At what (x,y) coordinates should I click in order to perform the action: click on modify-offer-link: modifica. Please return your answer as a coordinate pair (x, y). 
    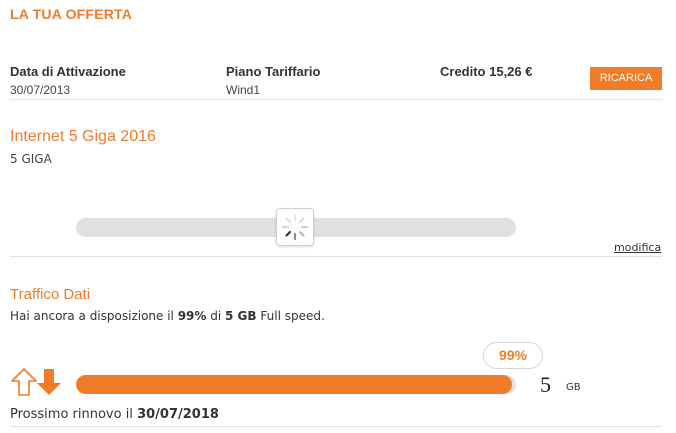
    Looking at the image, I should click on (637, 247).